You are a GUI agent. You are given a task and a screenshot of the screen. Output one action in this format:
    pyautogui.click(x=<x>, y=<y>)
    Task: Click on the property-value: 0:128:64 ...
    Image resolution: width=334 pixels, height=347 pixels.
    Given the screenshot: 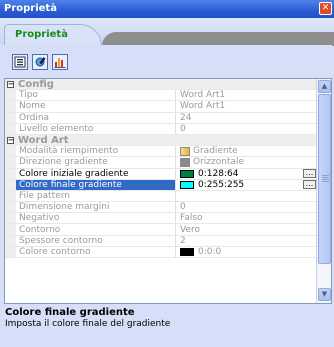 What is the action you would take?
    pyautogui.click(x=246, y=174)
    